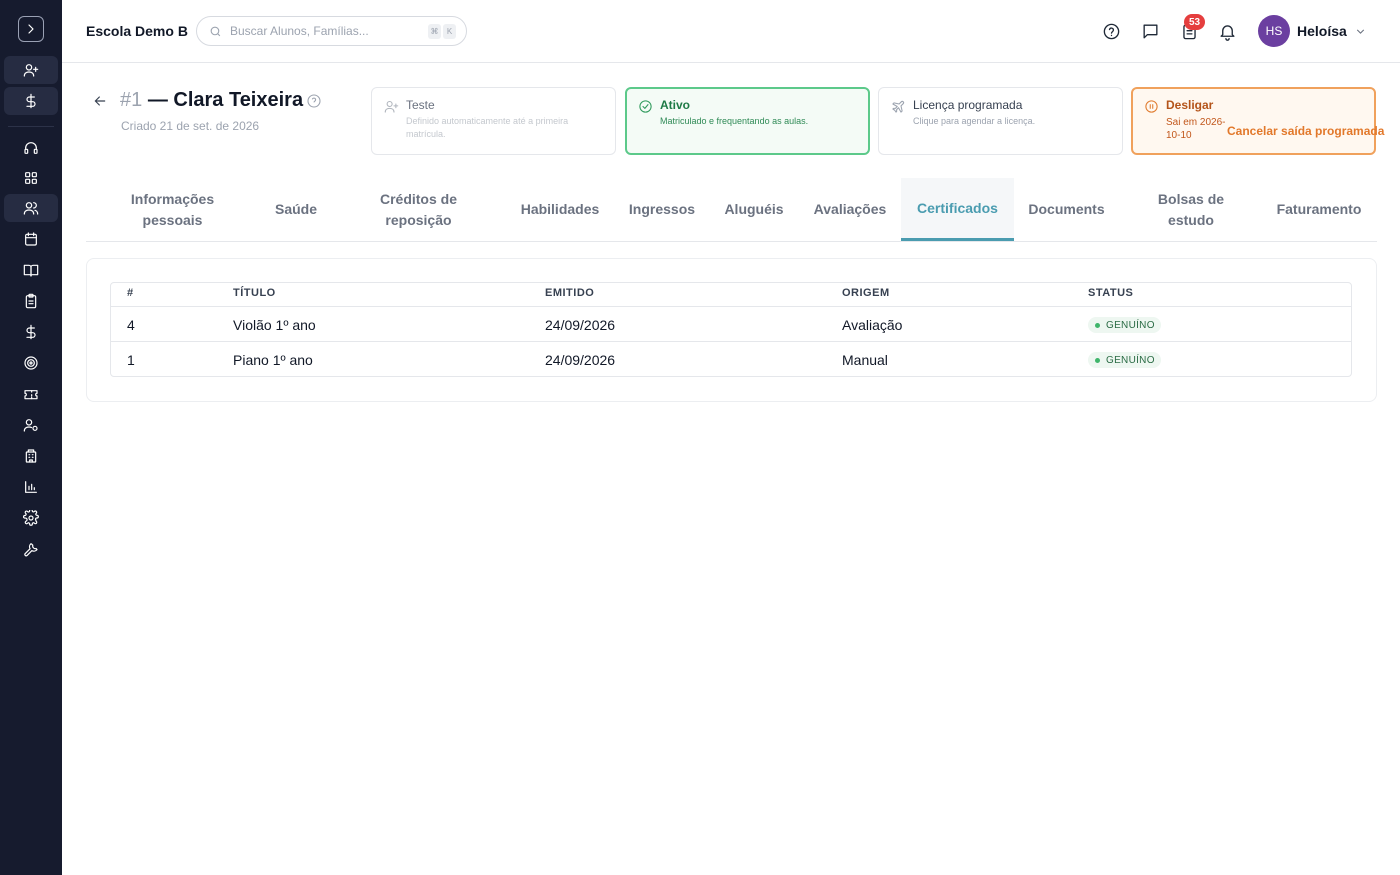 The image size is (1400, 875). Describe the element at coordinates (254, 293) in the screenshot. I see `col-header-title: TÍTULO` at that location.